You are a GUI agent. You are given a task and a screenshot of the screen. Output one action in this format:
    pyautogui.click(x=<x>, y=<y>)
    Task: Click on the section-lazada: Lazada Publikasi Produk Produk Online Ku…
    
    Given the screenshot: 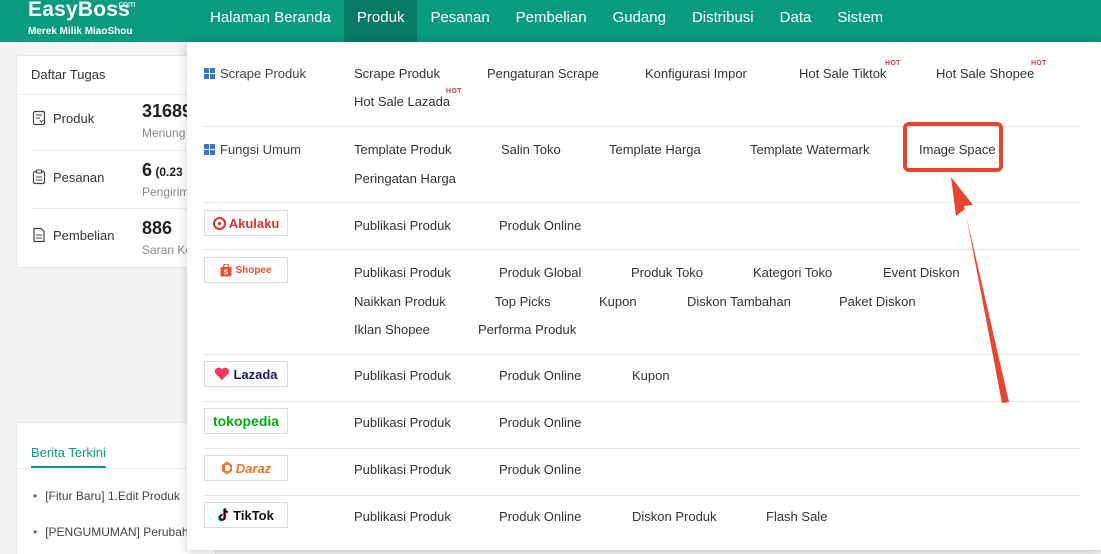 What is the action you would take?
    pyautogui.click(x=642, y=376)
    